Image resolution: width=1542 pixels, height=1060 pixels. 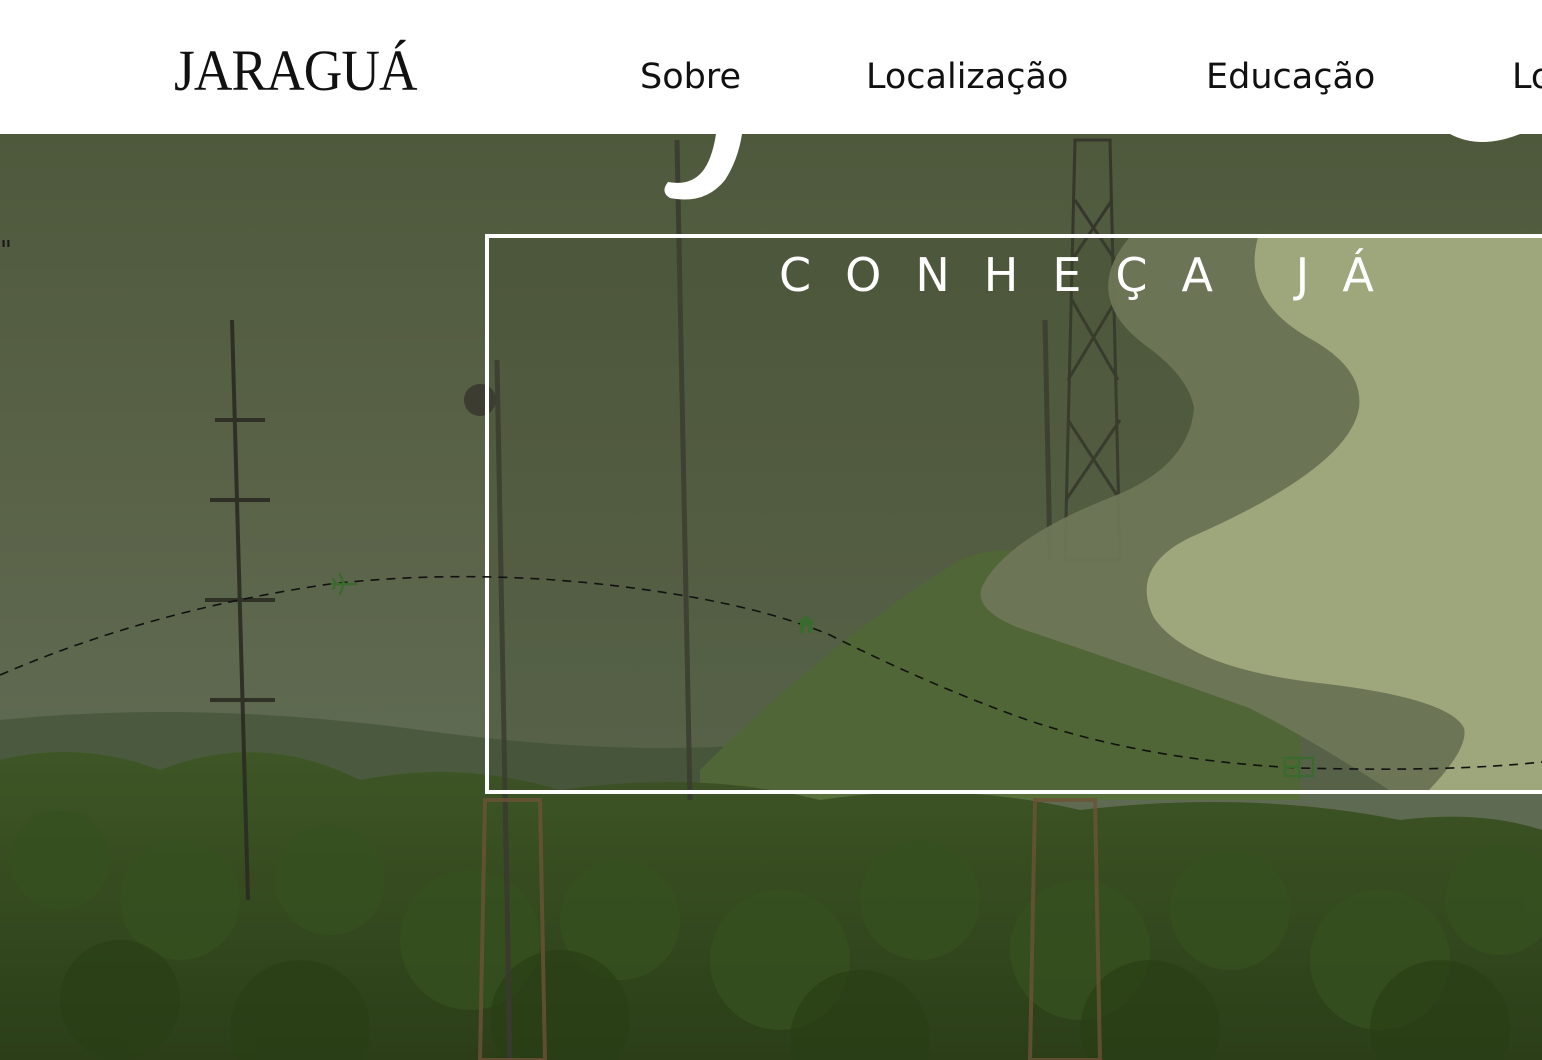 What do you see at coordinates (1290, 77) in the screenshot?
I see `nav-item-educacao: Educação` at bounding box center [1290, 77].